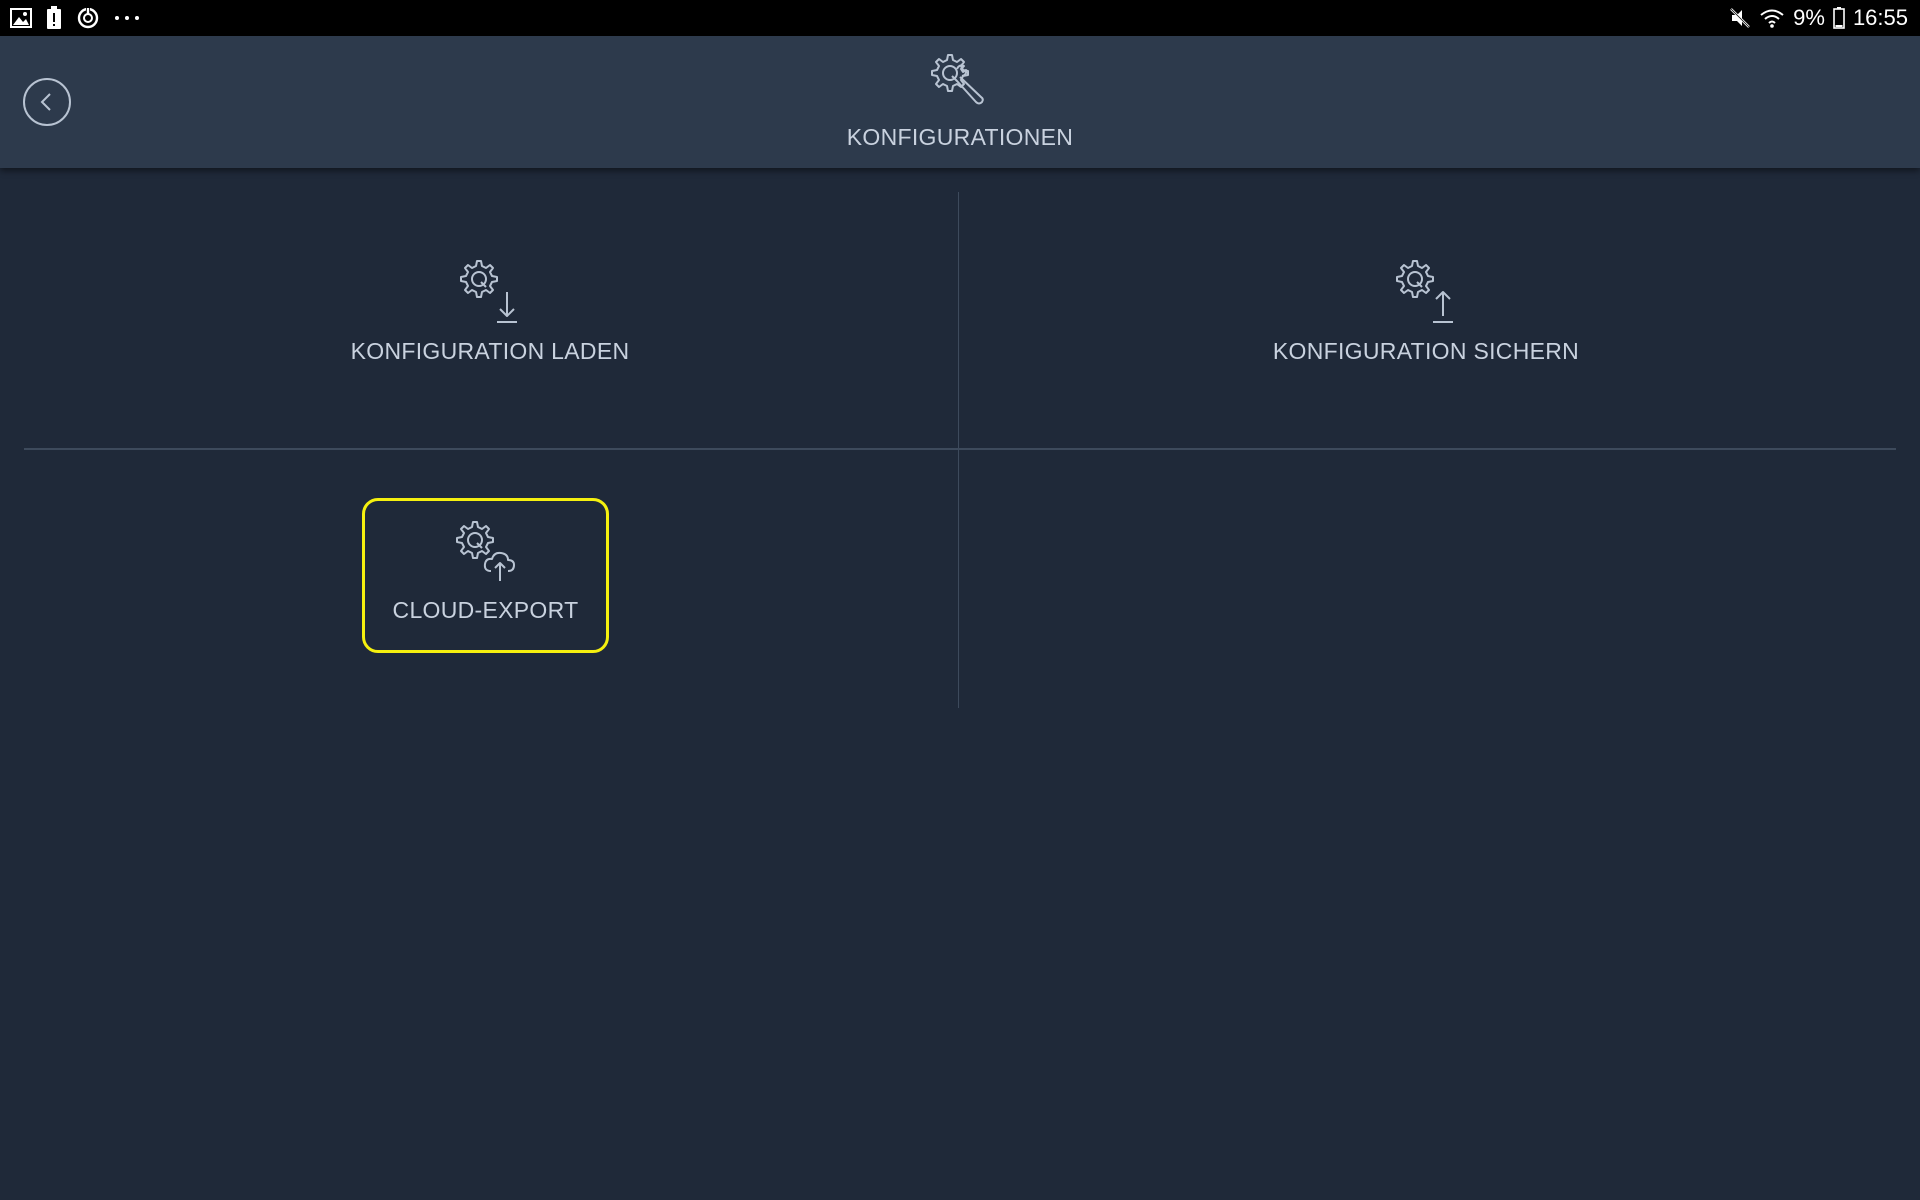 Image resolution: width=1920 pixels, height=1200 pixels. I want to click on status-bar-system: 9% 16:55, so click(1818, 18).